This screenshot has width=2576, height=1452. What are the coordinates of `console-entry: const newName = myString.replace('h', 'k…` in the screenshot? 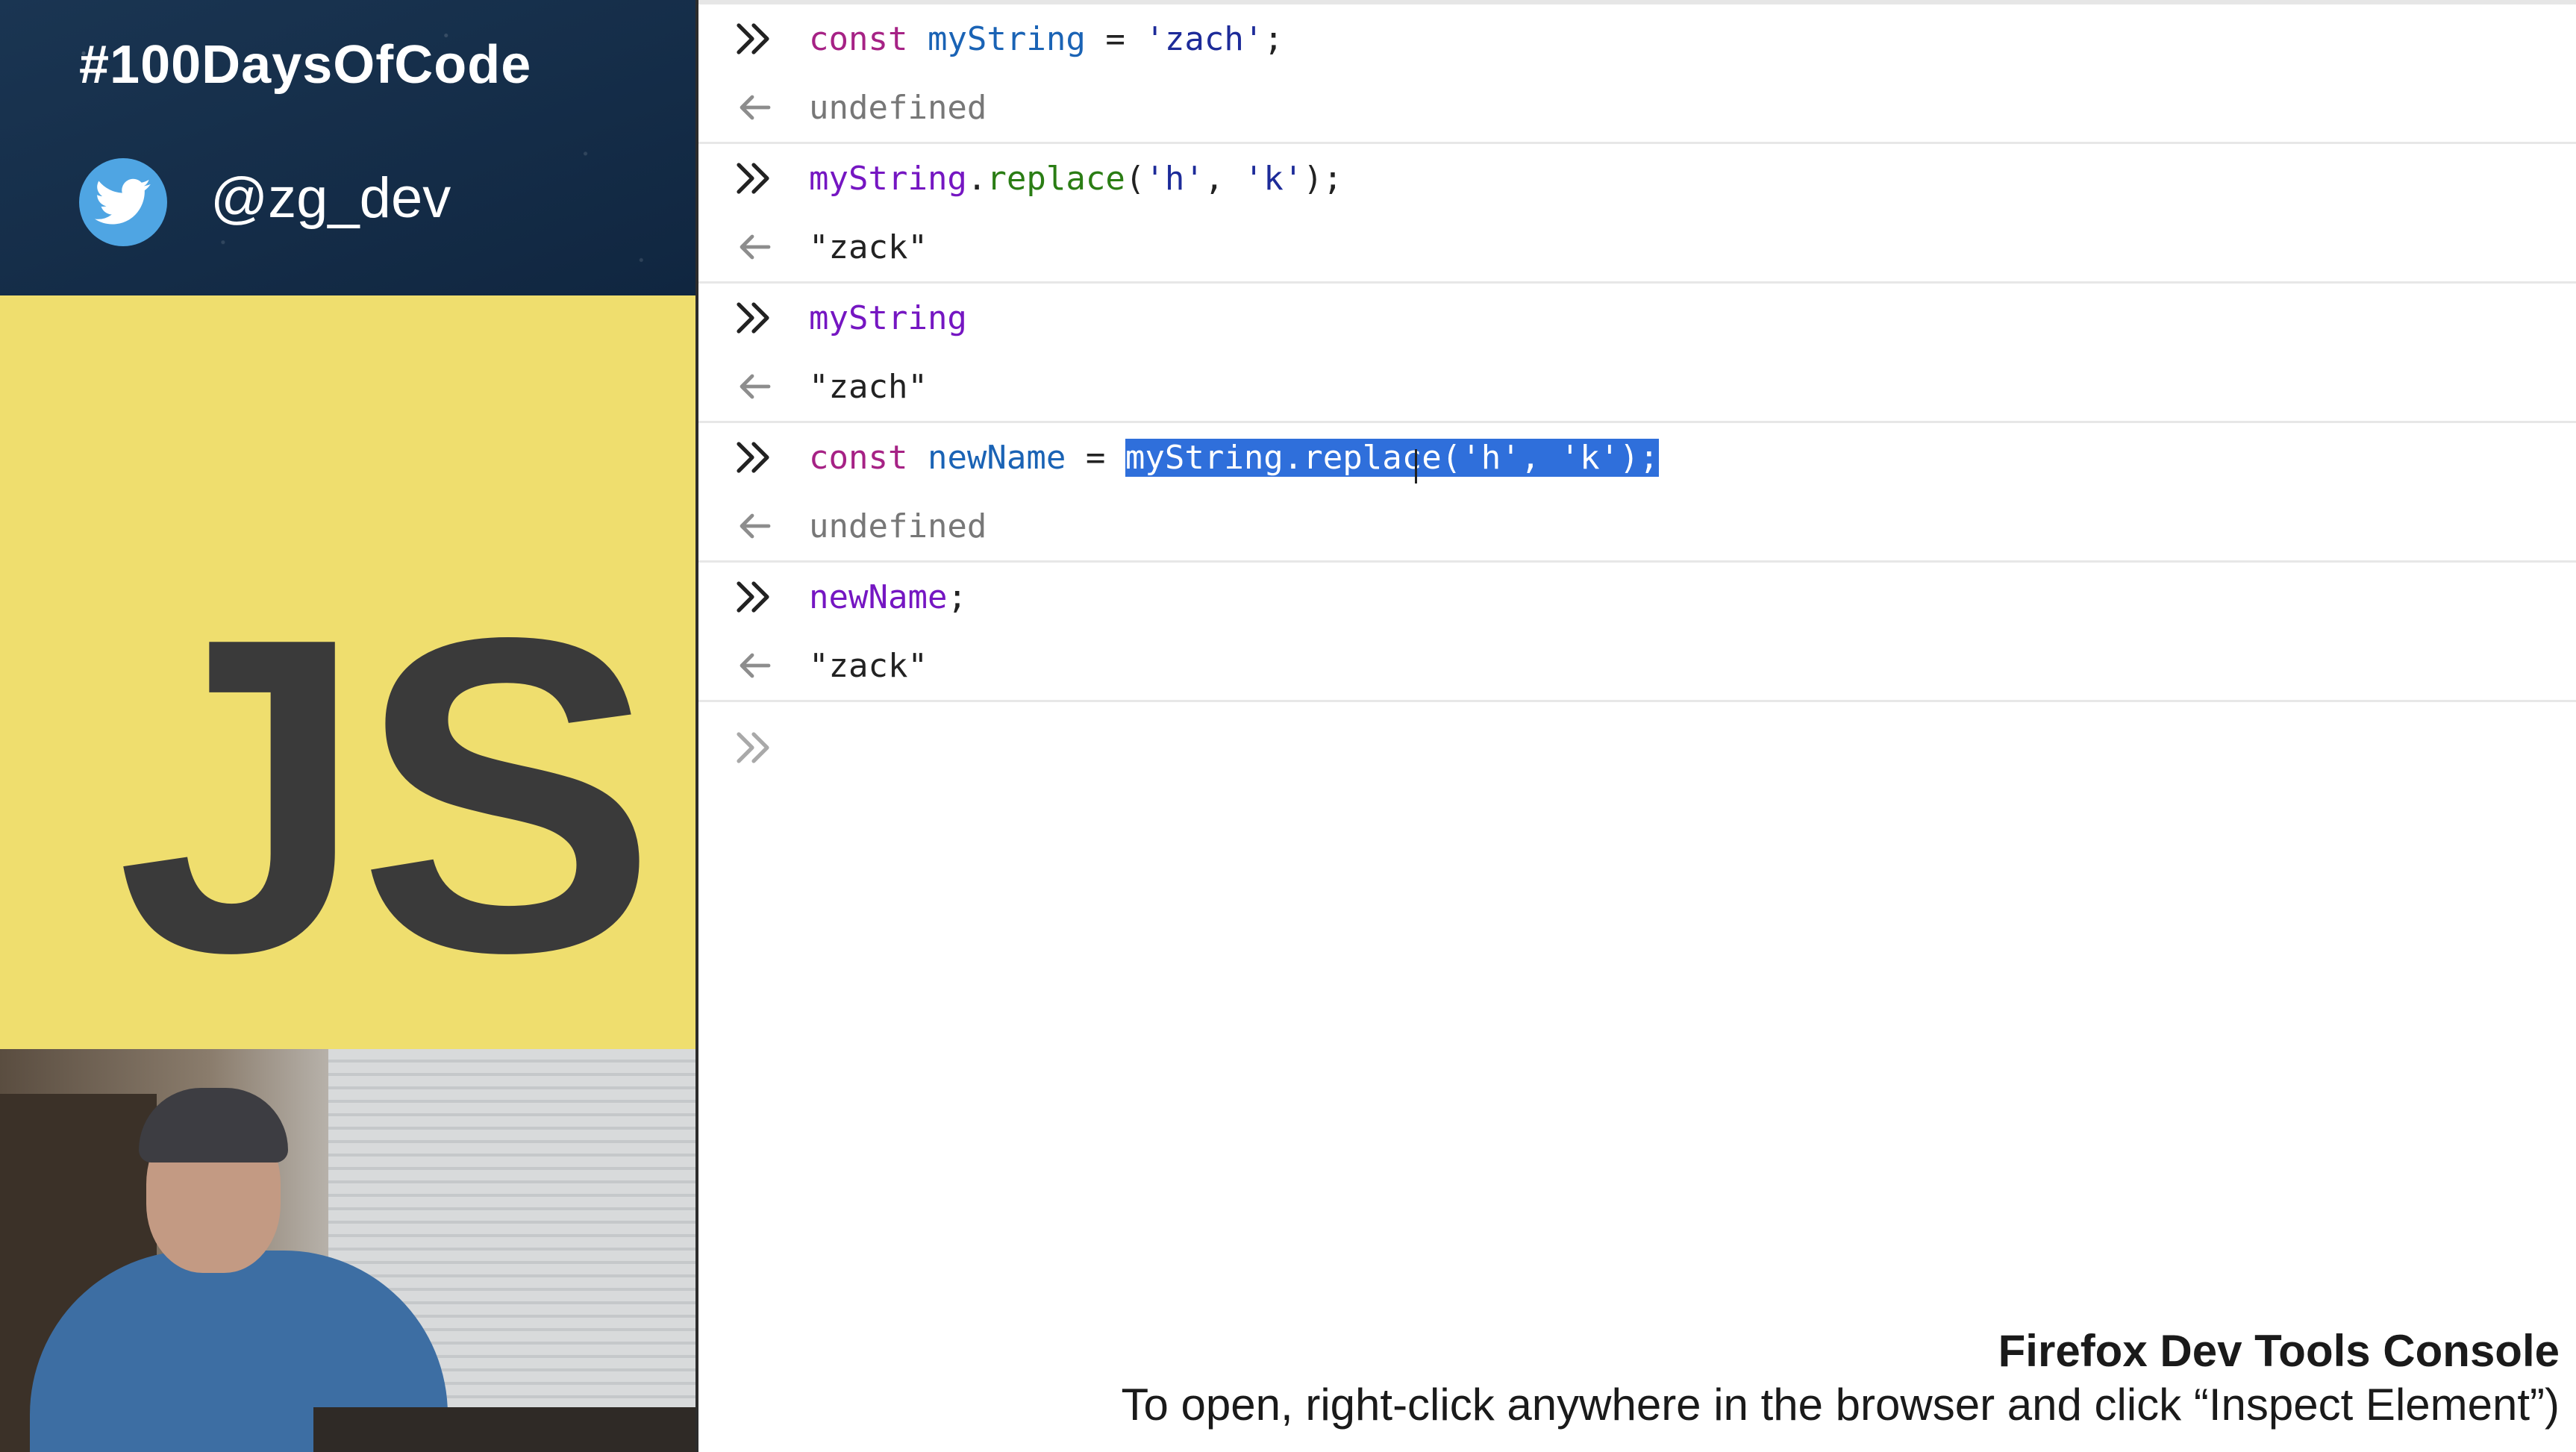 It's located at (1637, 493).